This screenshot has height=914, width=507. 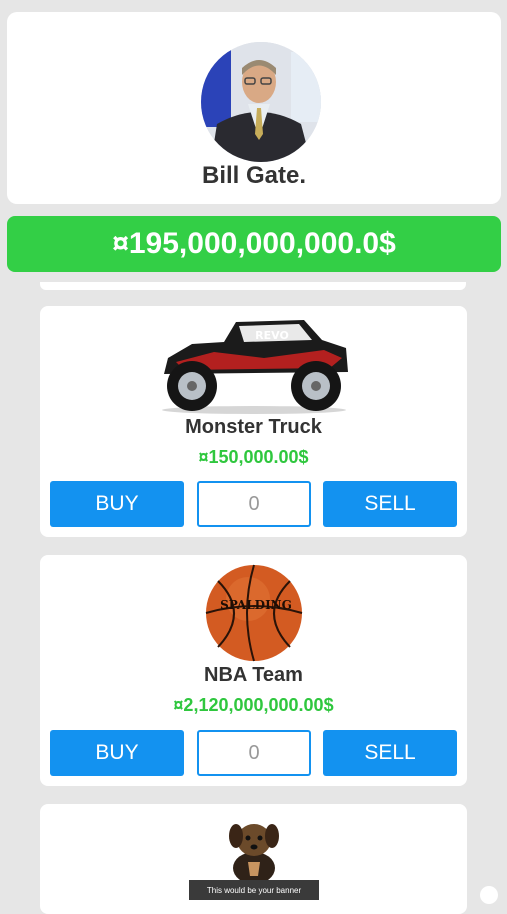 I want to click on balance-display: ¤195,000,000,000.0$, so click(x=254, y=244).